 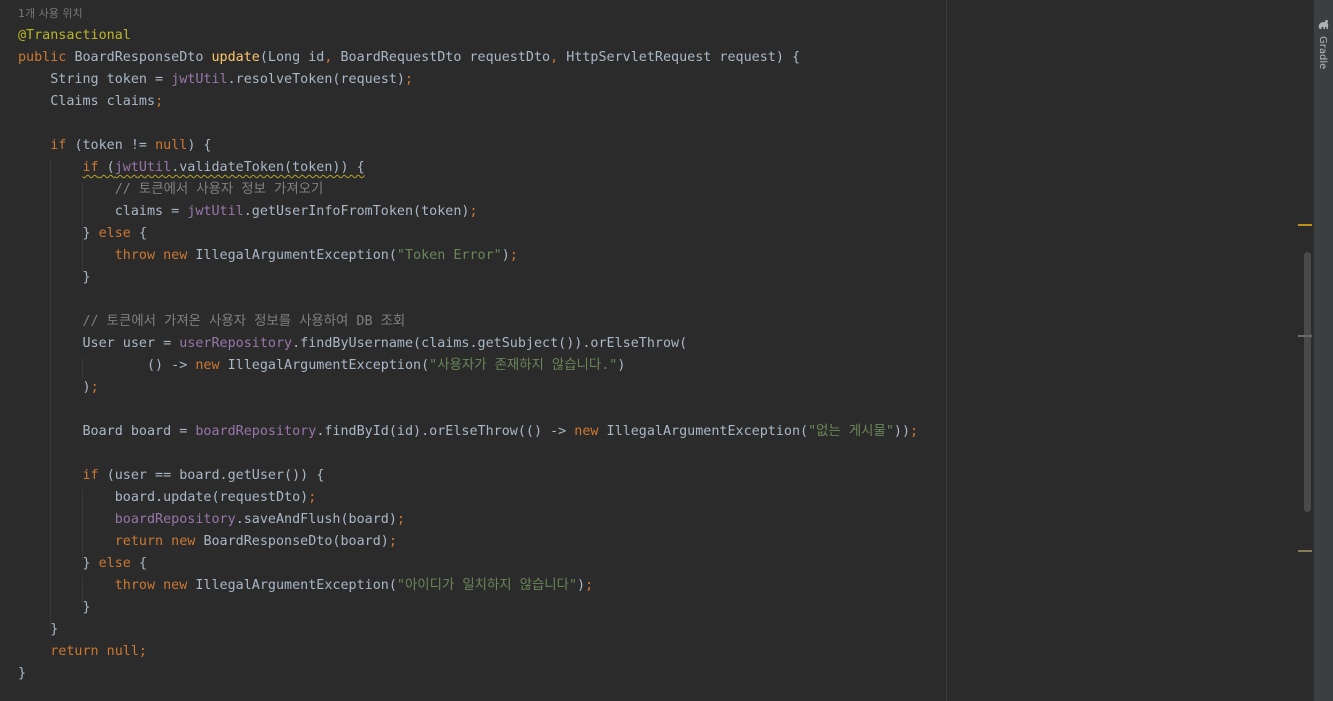 What do you see at coordinates (107, 431) in the screenshot?
I see `code-token: Board board =` at bounding box center [107, 431].